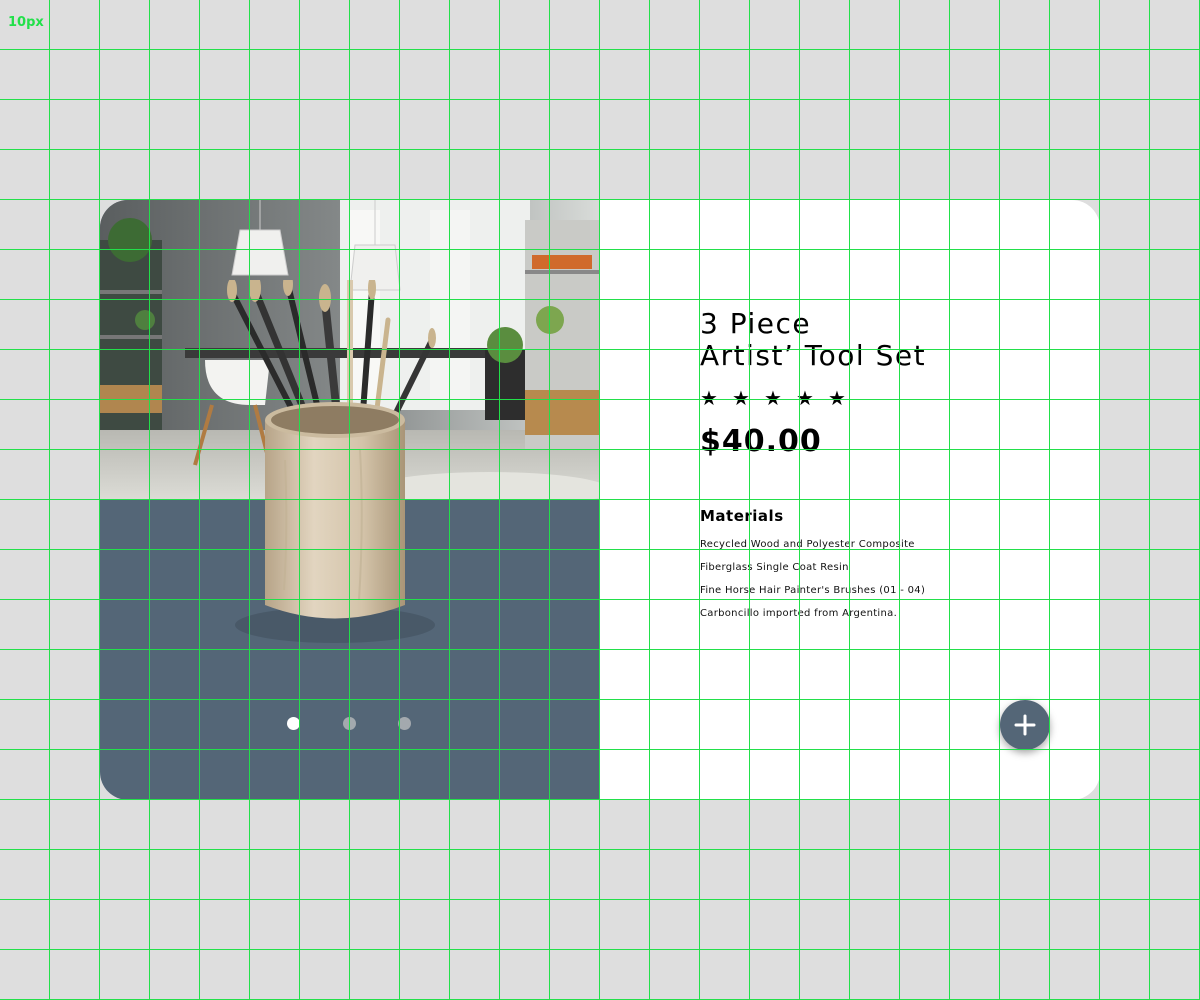 The height and width of the screenshot is (1000, 1200). I want to click on brush-holder-product-image, so click(331, 461).